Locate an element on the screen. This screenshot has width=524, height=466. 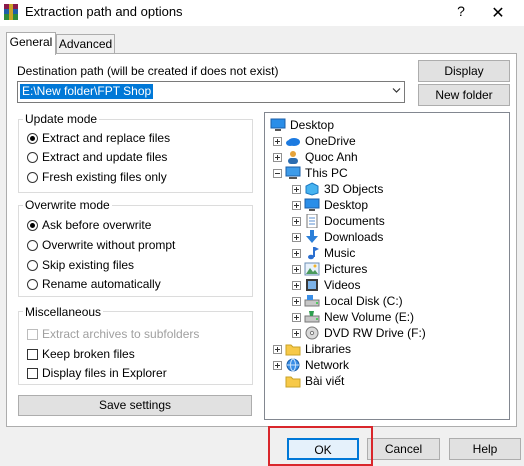
tree-item-new-volume-e: New Volume (E:) is located at coordinates (353, 317).